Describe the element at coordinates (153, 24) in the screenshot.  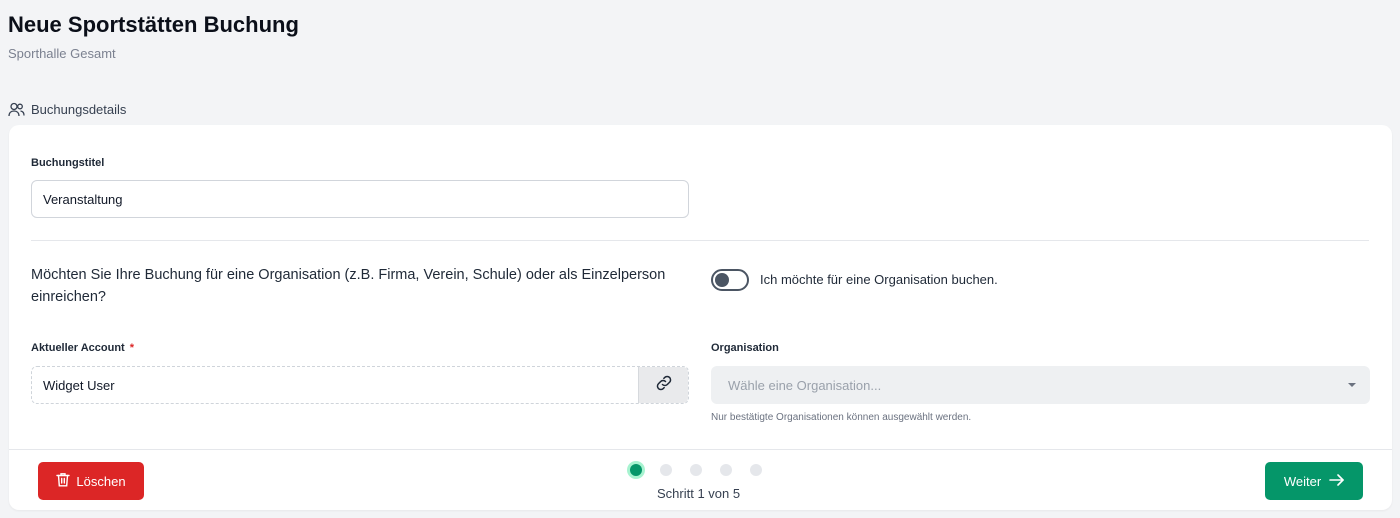
I see `page-title: Neue Sportstätten Buchung` at that location.